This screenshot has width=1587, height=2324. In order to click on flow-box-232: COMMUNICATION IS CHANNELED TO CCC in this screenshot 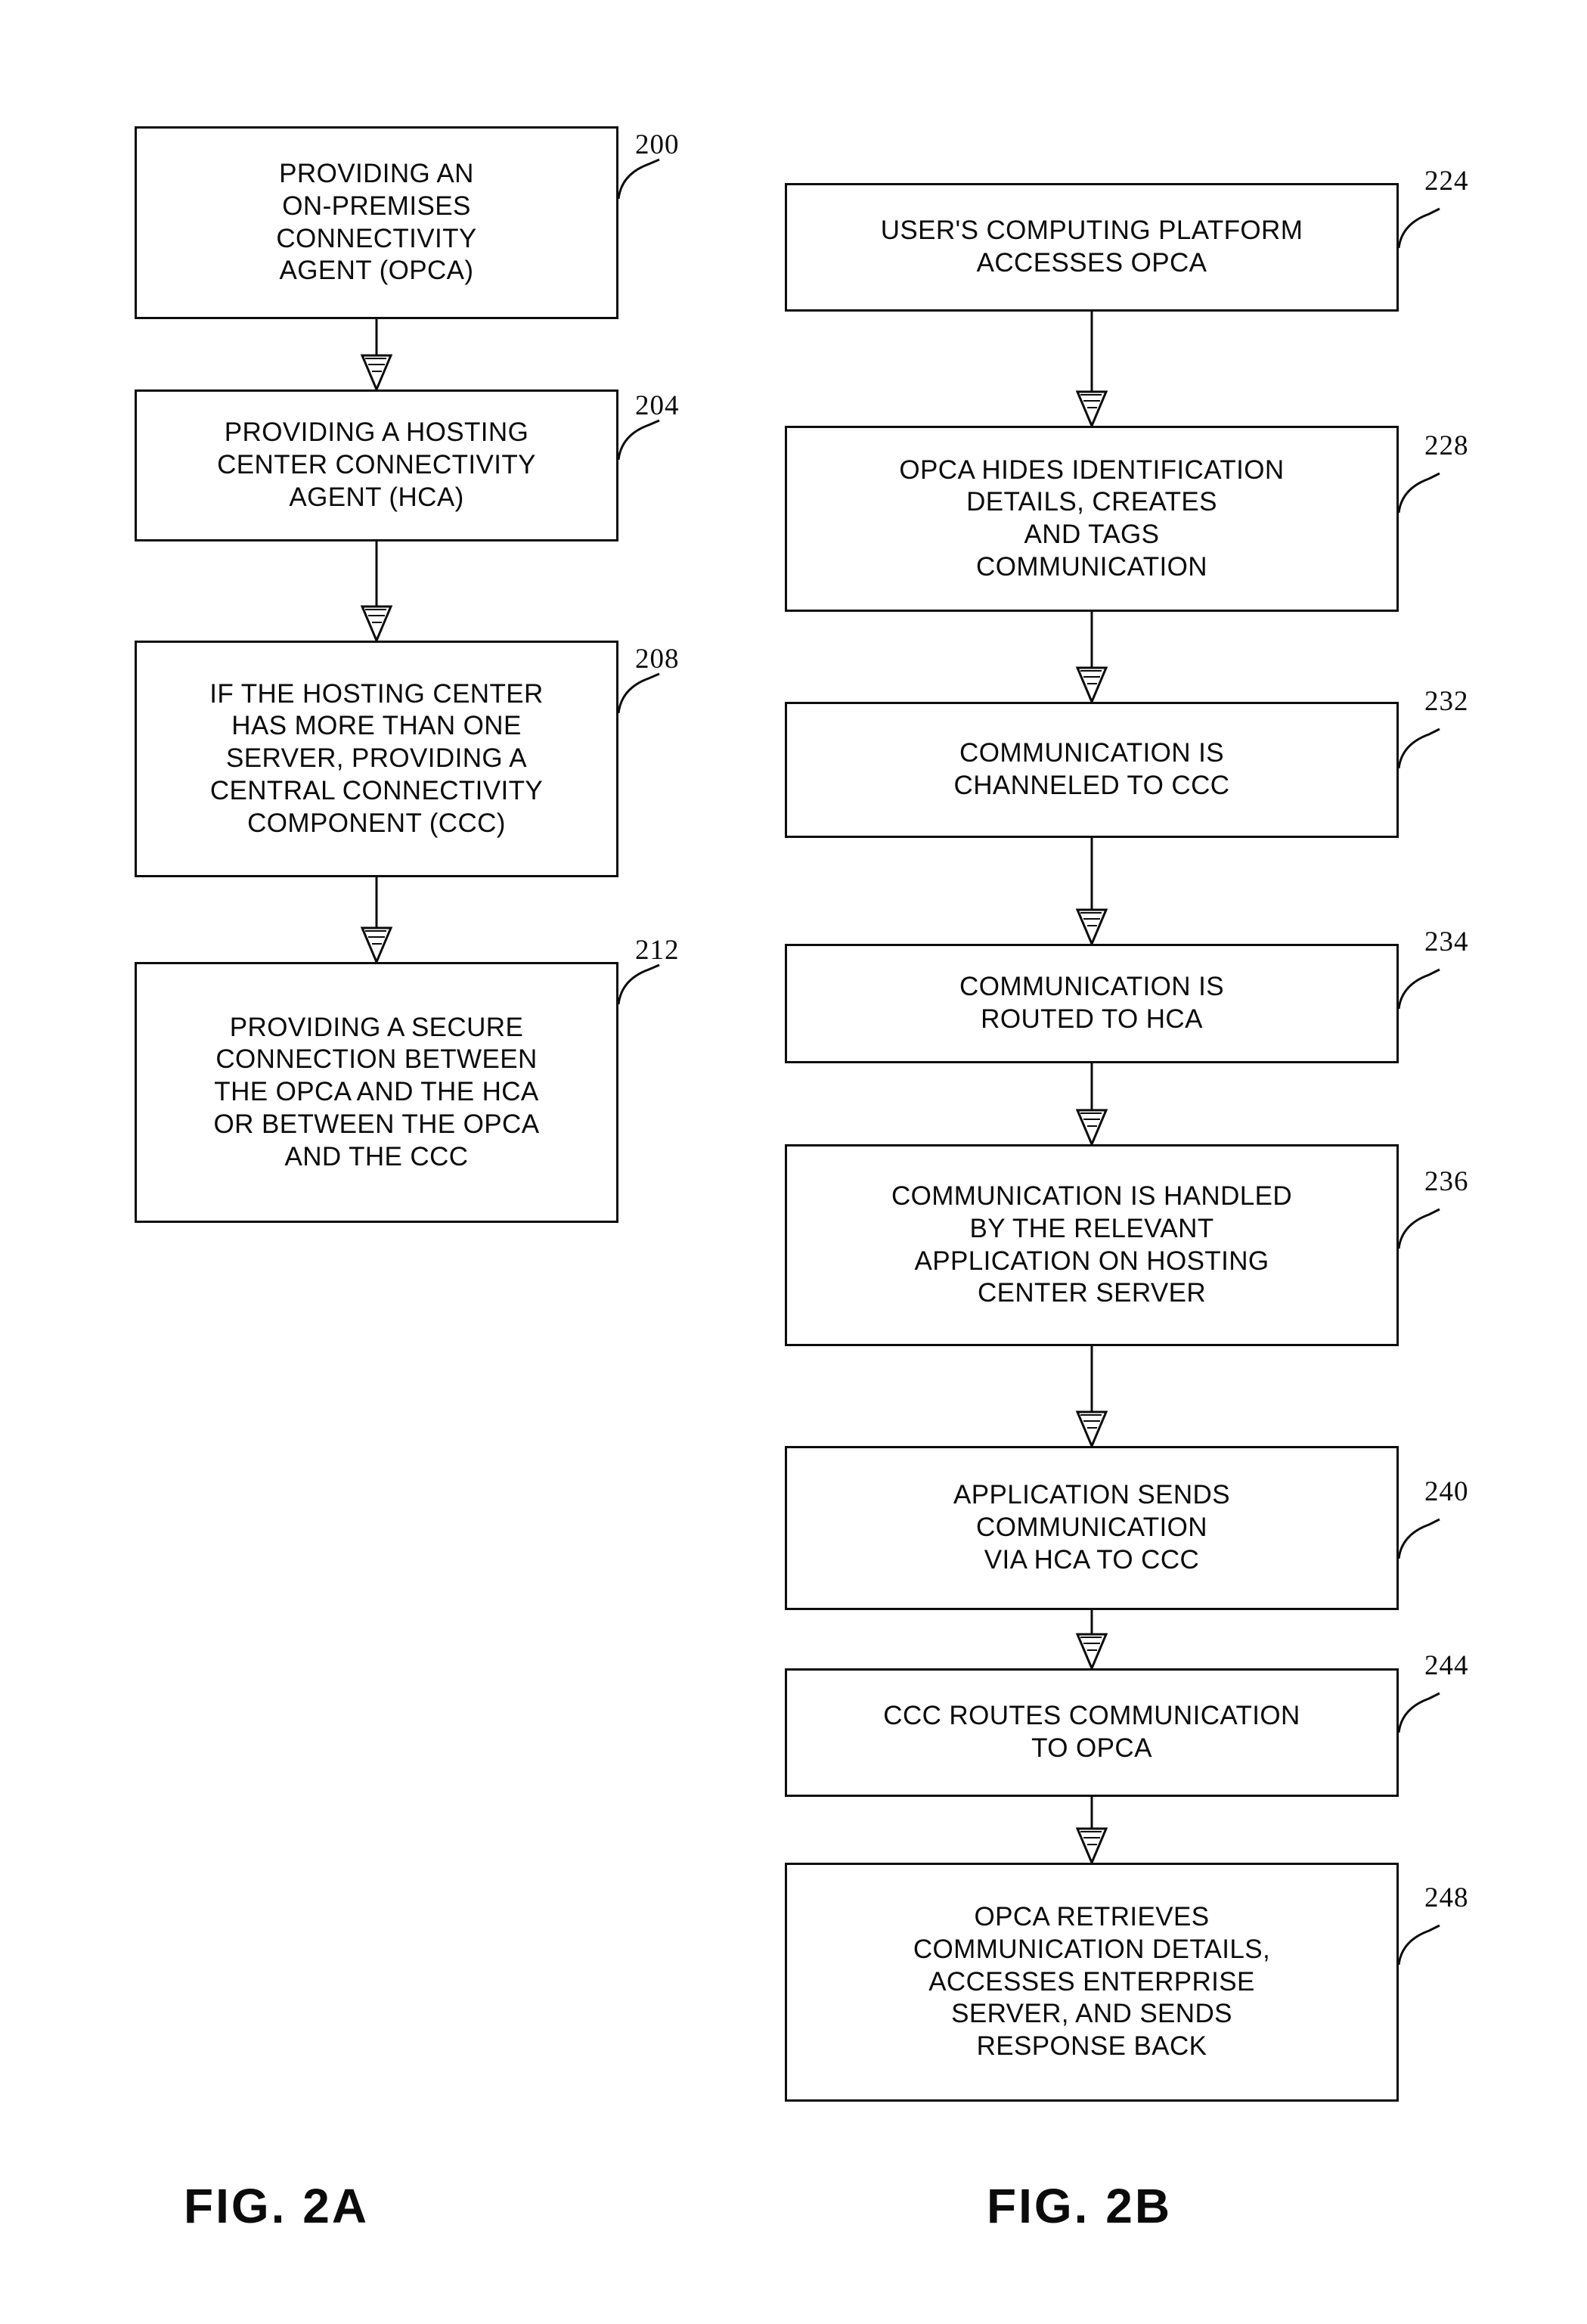, I will do `click(1092, 770)`.